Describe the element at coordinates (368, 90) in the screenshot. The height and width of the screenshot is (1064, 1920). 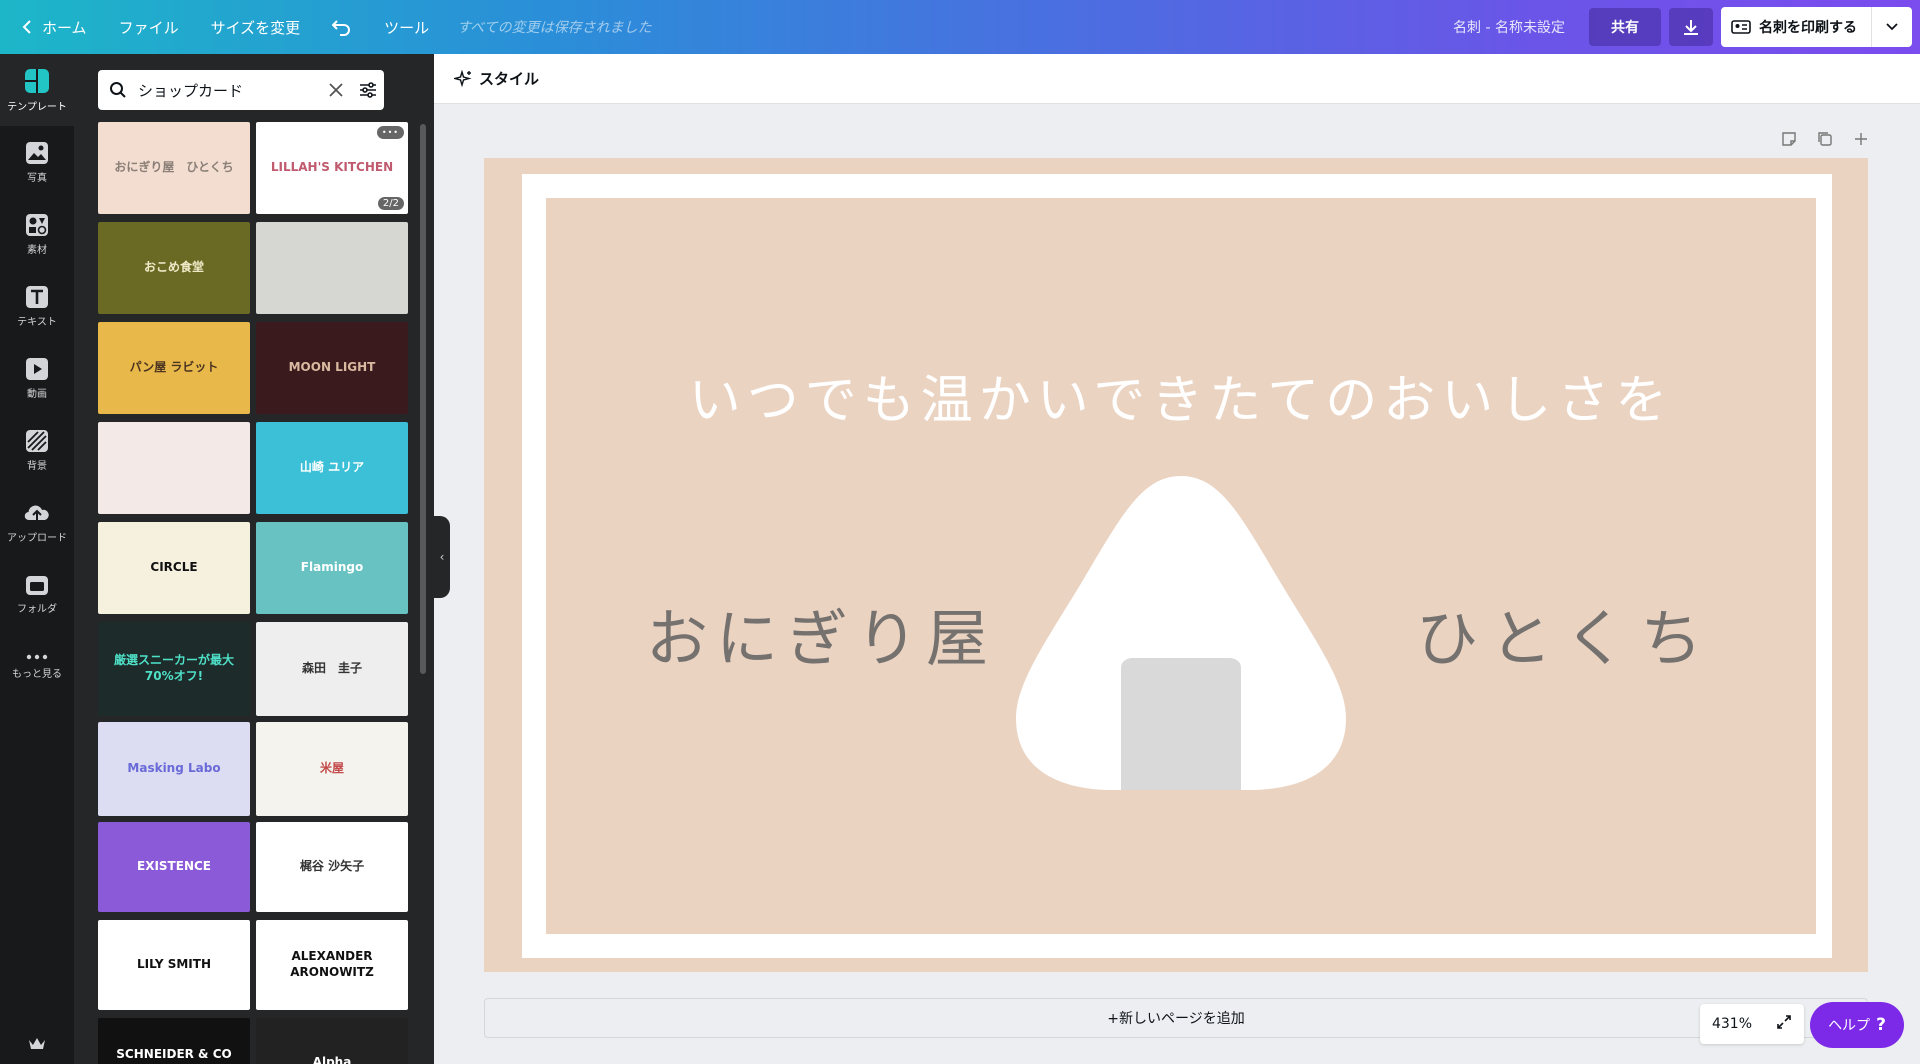
I see `filter-button` at that location.